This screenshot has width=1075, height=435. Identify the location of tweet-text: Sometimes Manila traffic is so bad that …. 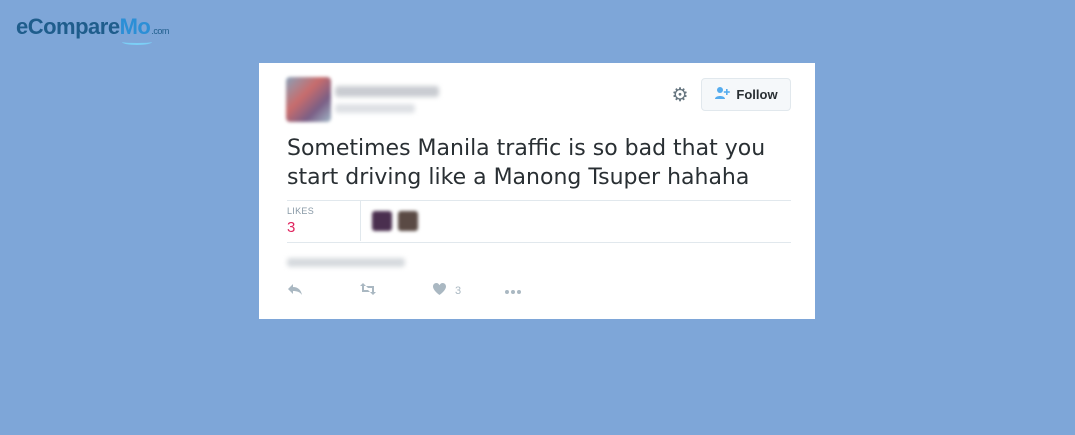
(526, 163).